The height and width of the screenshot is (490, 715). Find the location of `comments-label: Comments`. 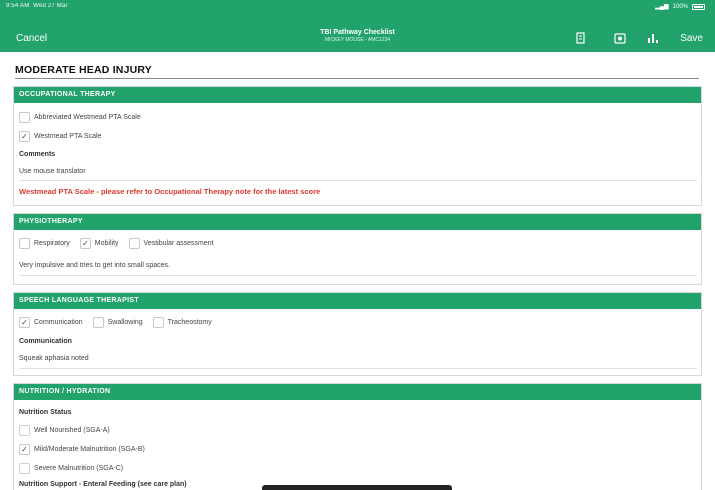

comments-label: Comments is located at coordinates (37, 154).